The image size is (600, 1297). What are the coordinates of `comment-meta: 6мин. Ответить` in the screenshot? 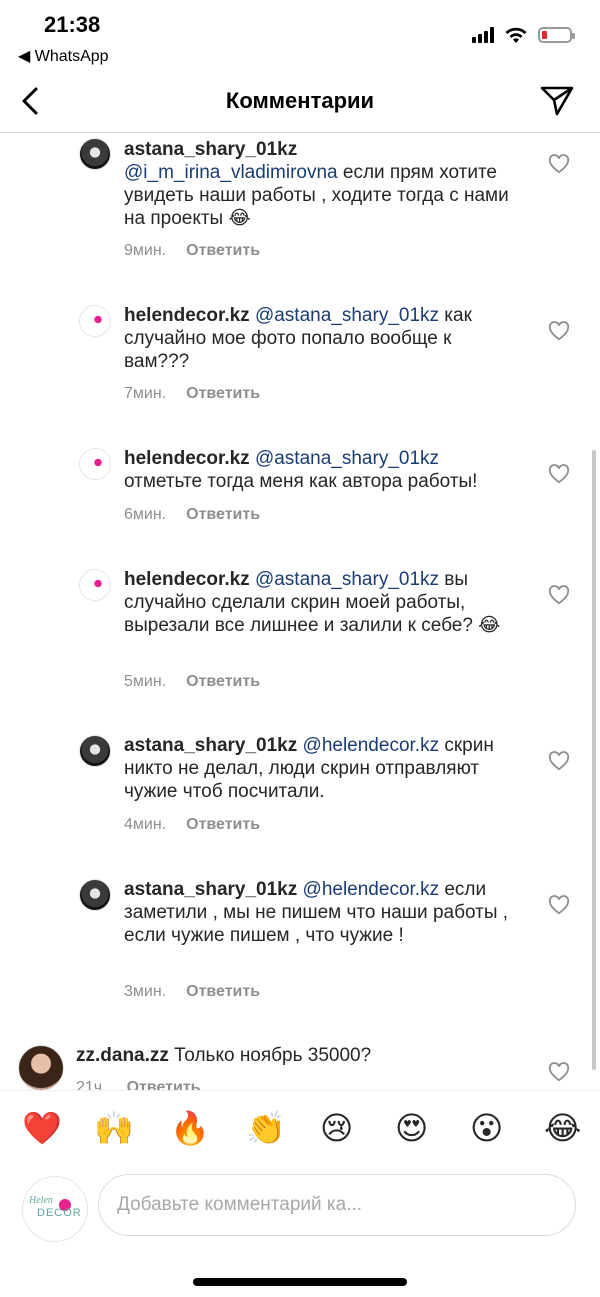 It's located at (192, 515).